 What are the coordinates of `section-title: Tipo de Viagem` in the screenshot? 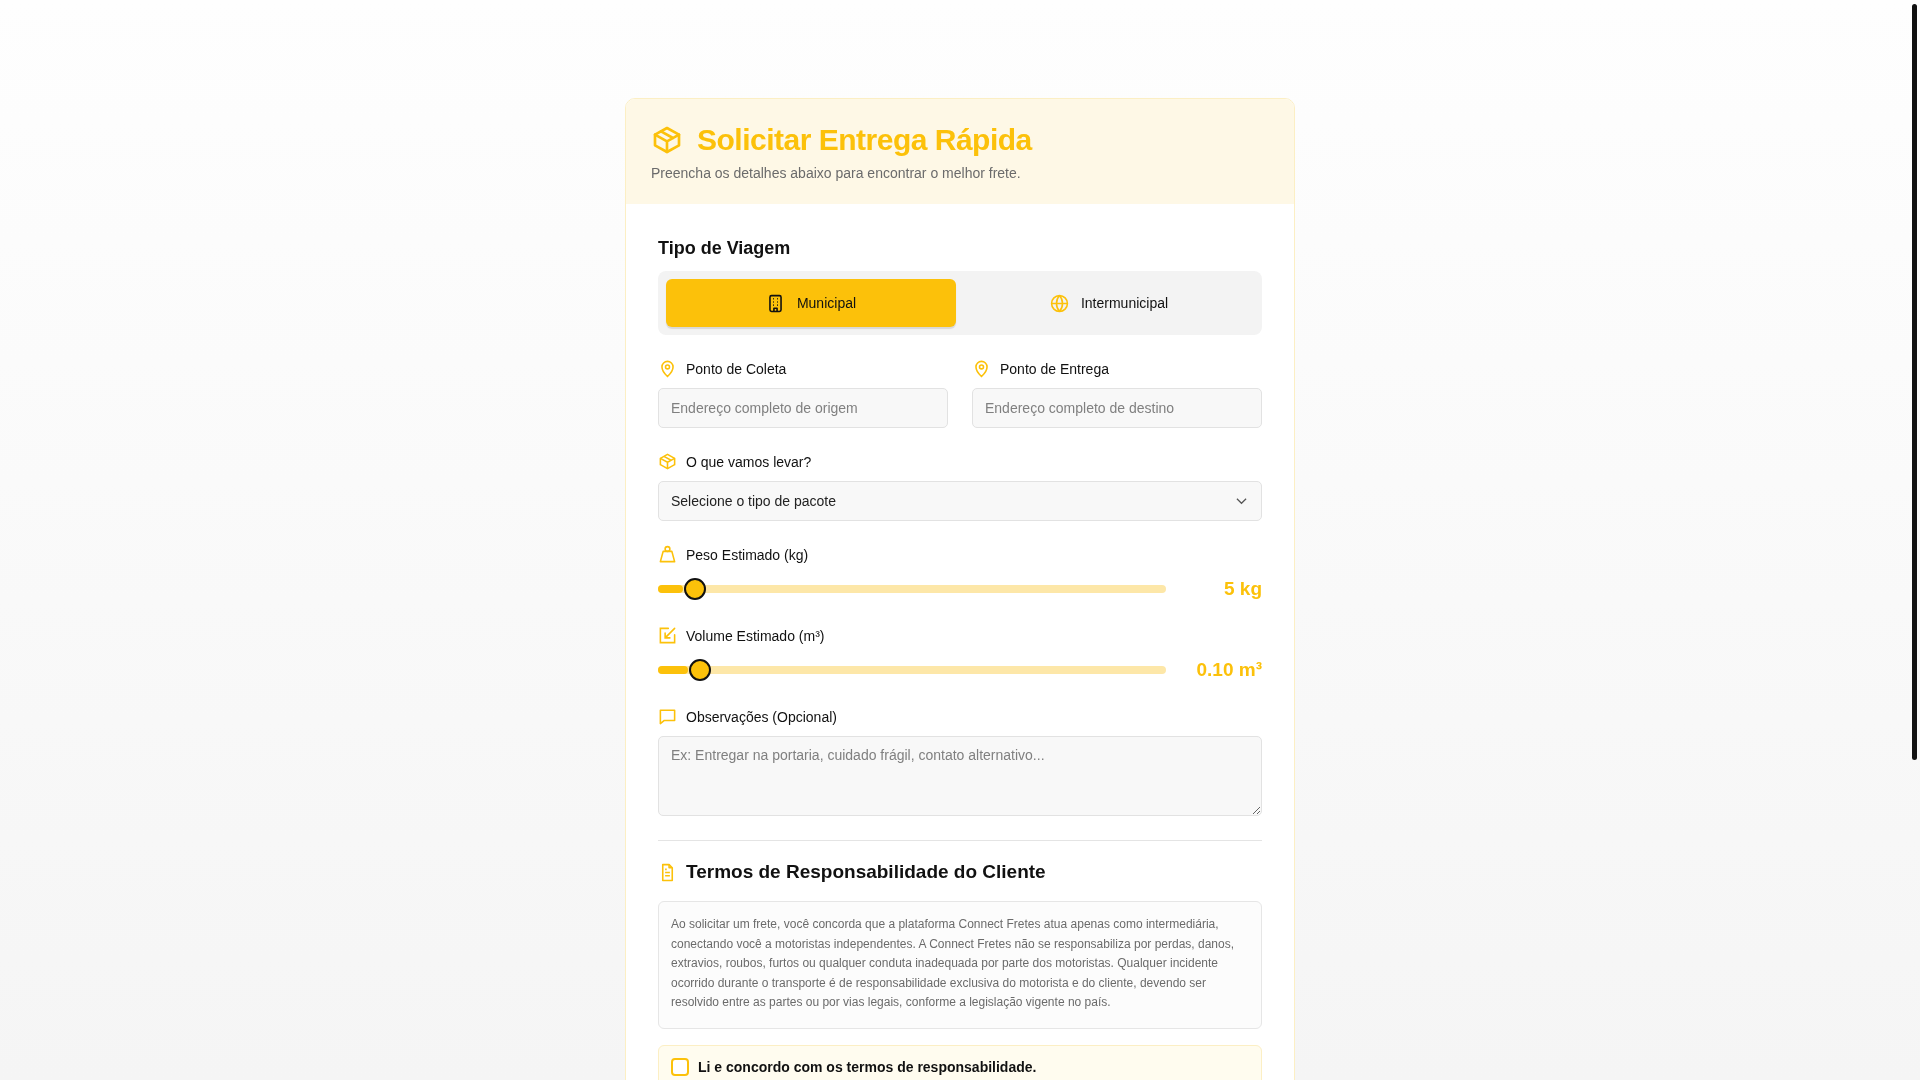 It's located at (725, 248).